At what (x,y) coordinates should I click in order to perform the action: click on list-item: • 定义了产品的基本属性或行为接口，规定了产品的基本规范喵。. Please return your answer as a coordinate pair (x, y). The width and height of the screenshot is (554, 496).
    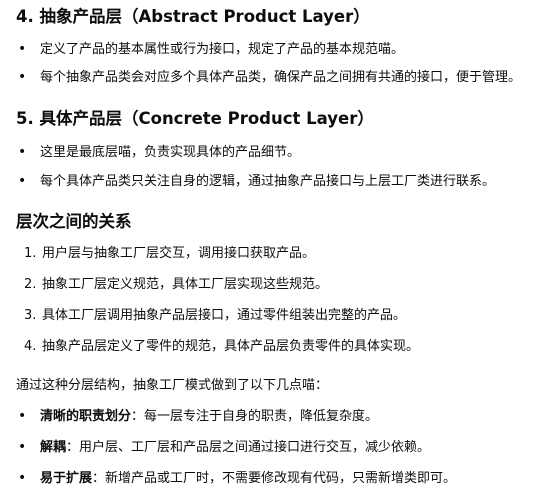
    Looking at the image, I should click on (211, 49).